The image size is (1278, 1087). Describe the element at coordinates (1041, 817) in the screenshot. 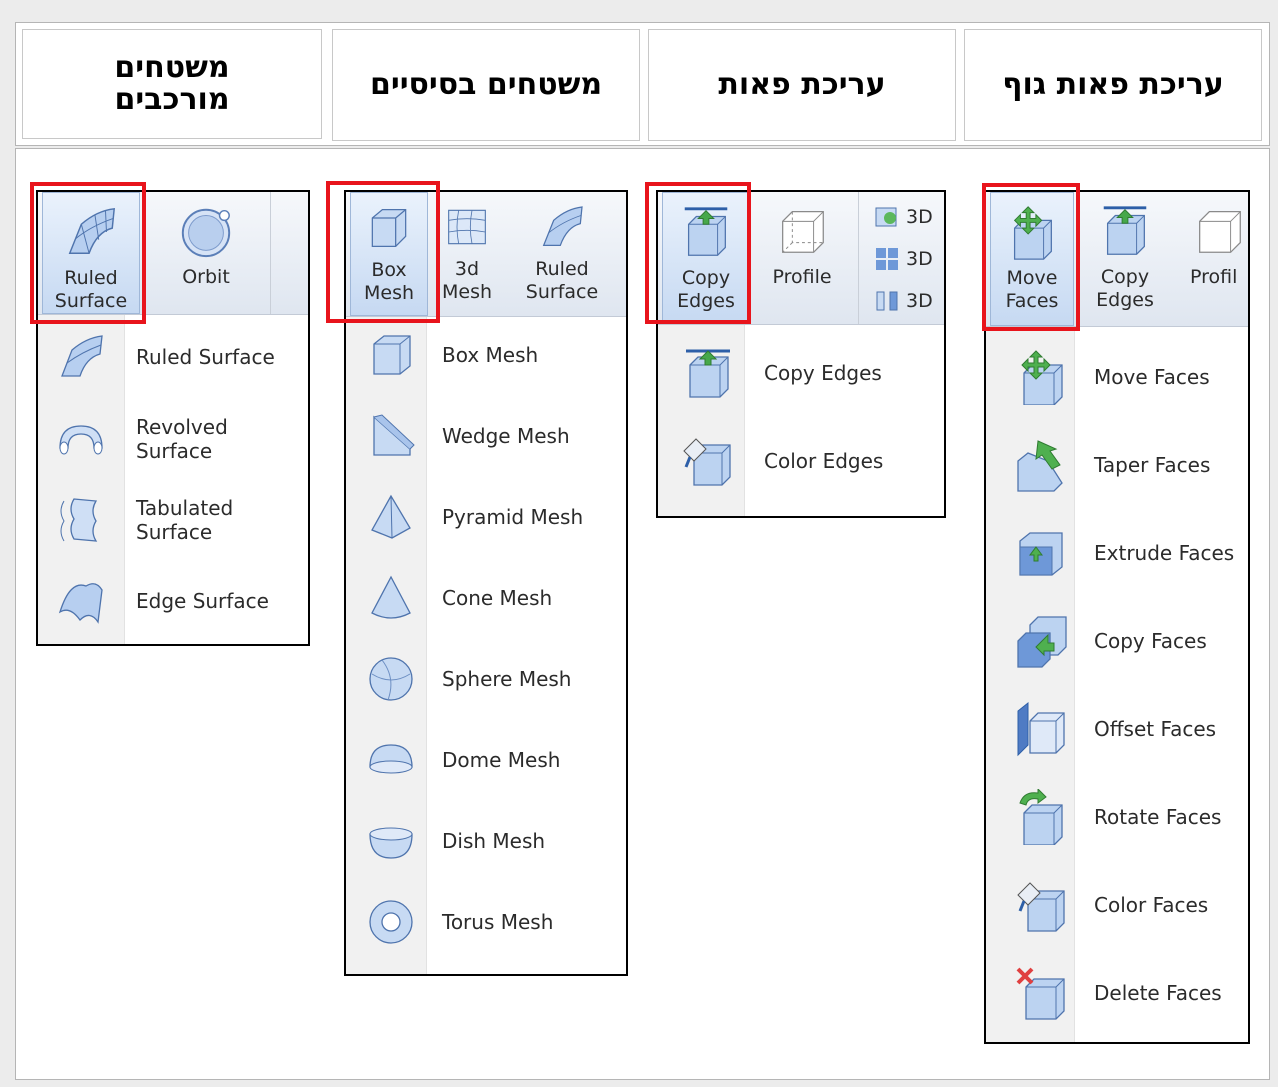

I see `rotate-faces-icon` at that location.